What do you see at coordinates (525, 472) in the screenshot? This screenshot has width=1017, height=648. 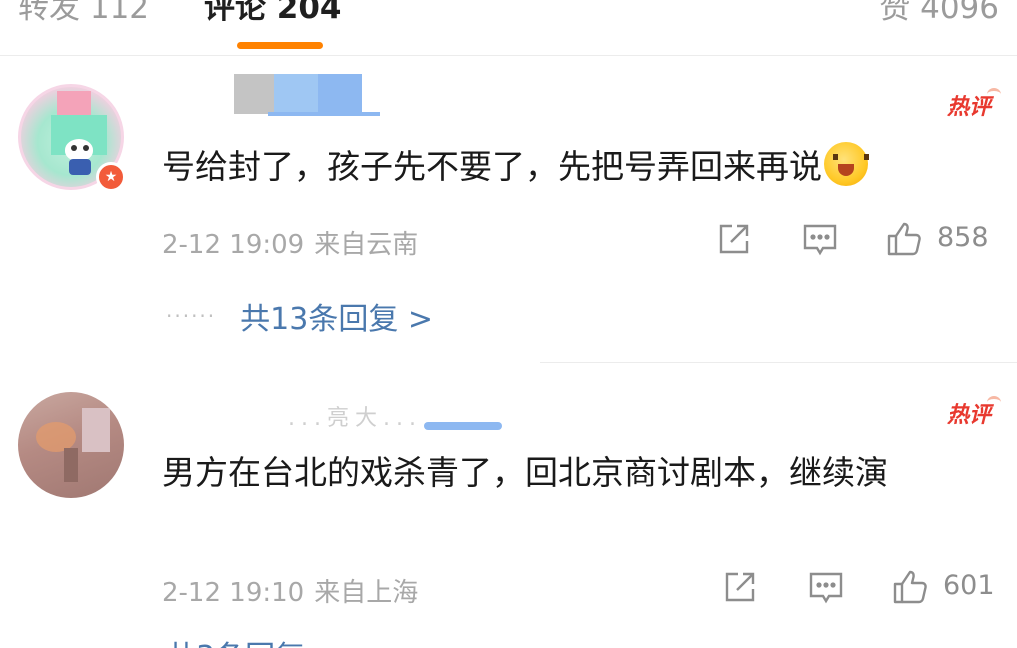 I see `comment-text: 男方在台北的戏杀青了，回北京商讨剧本，继续演` at bounding box center [525, 472].